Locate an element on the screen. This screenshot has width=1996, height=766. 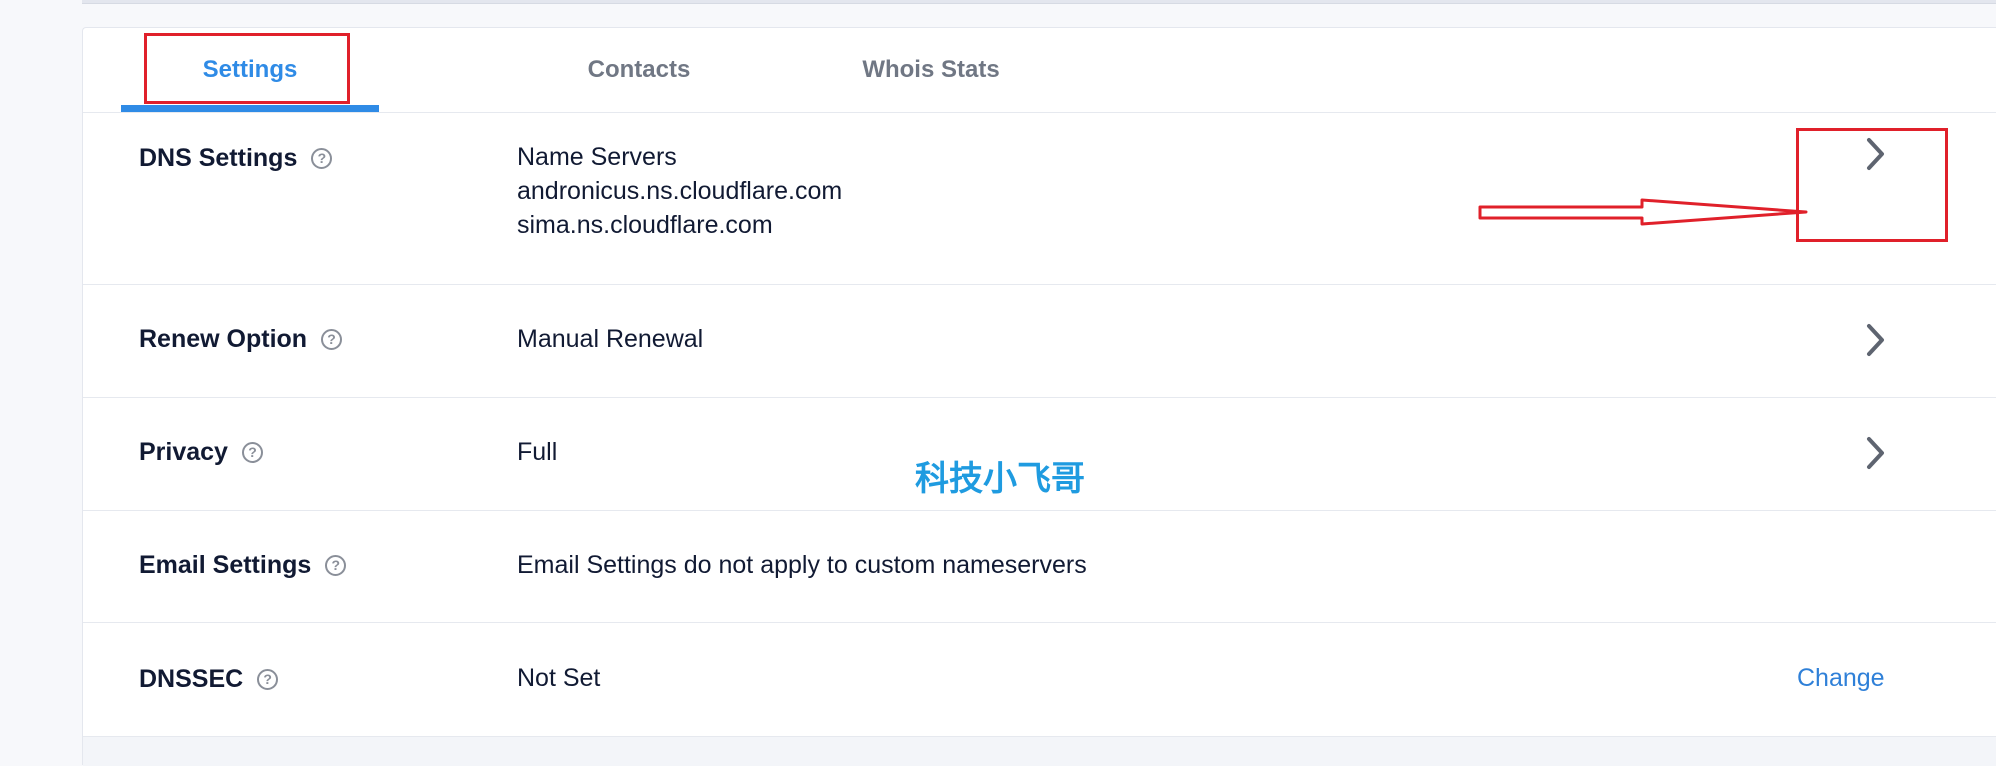
row-label-group: Renew Option ? is located at coordinates (241, 339).